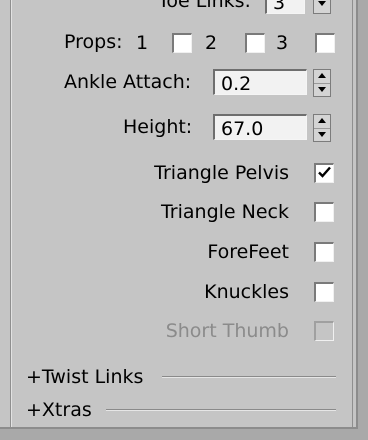  I want to click on twist-links-divider, so click(249, 377).